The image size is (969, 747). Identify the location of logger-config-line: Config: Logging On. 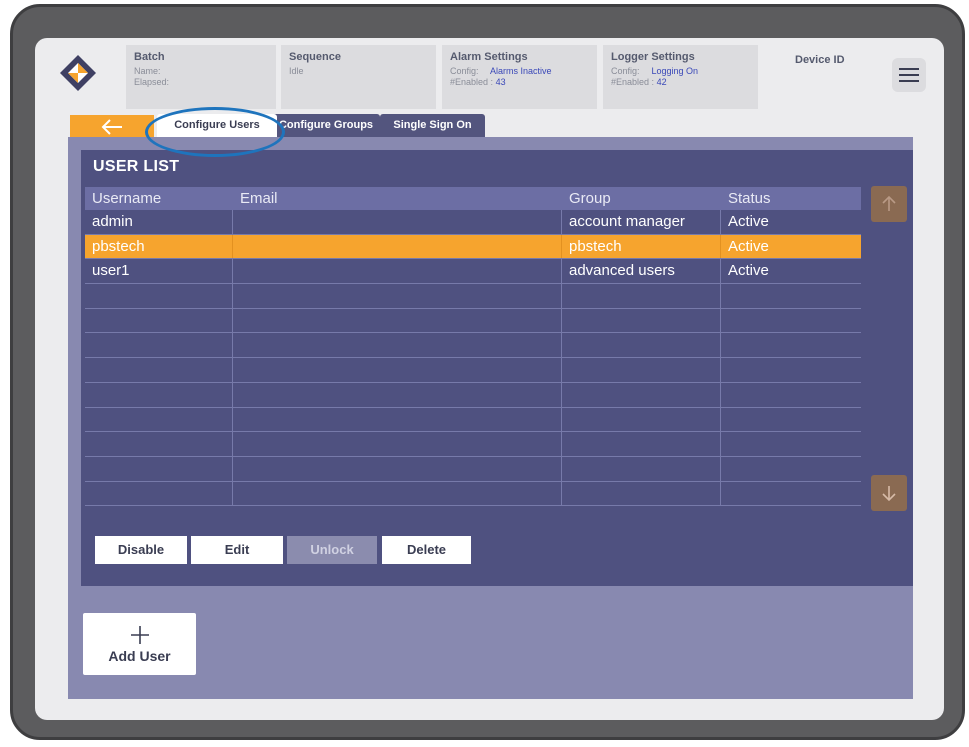
(680, 71).